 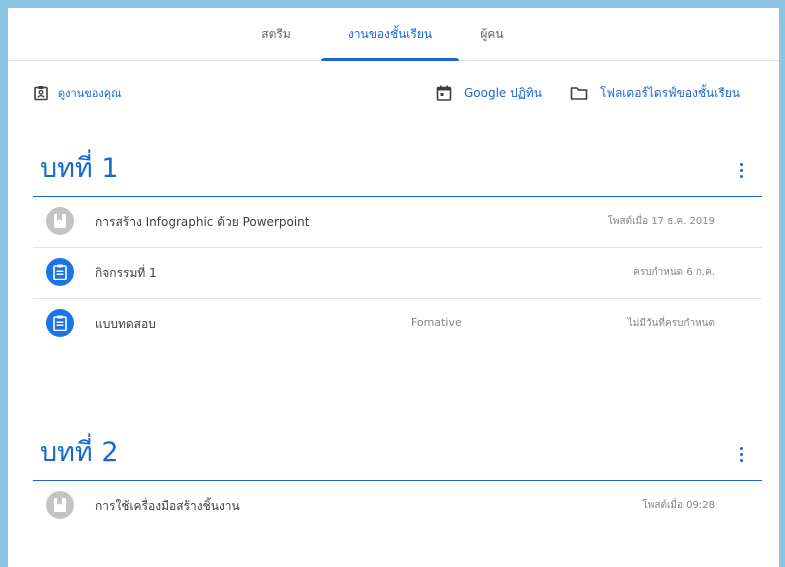 I want to click on classwork-item: แบบทดสอบ Fomative ไม่มีวันที่ครบกำหนด, so click(x=397, y=324).